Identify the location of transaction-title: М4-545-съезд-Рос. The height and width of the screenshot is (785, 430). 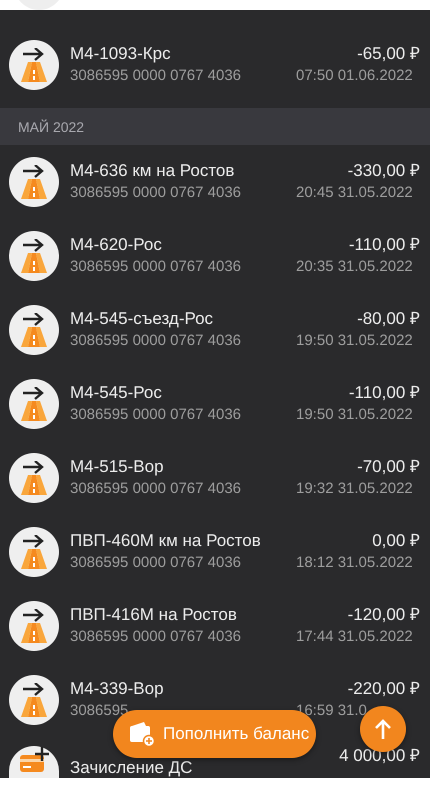
(142, 319).